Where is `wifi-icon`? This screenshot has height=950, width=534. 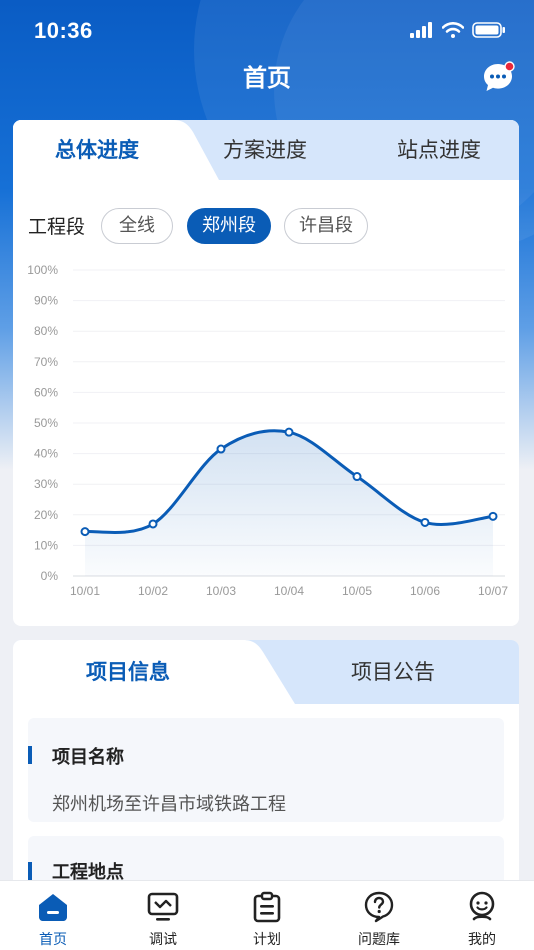 wifi-icon is located at coordinates (453, 30).